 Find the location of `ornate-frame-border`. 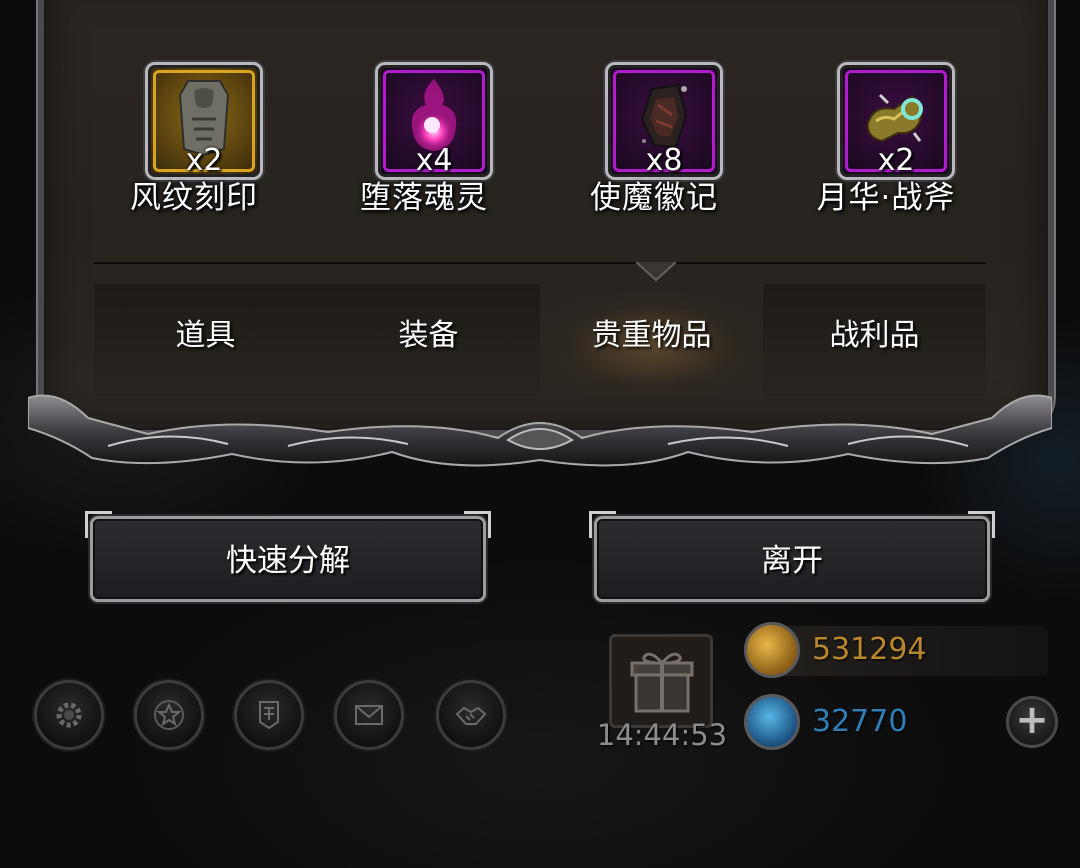

ornate-frame-border is located at coordinates (540, 430).